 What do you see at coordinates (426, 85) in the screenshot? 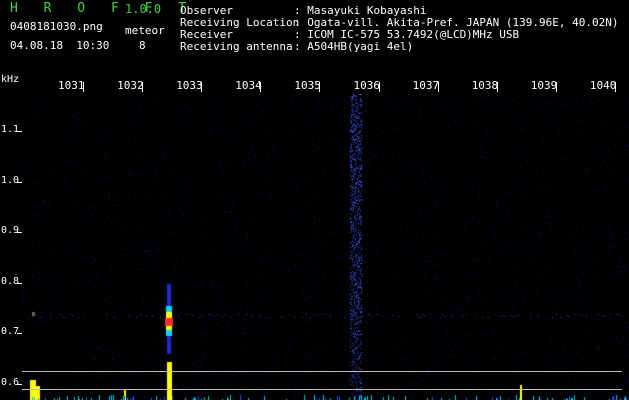
I see `x-tick-label-1037: 1037` at bounding box center [426, 85].